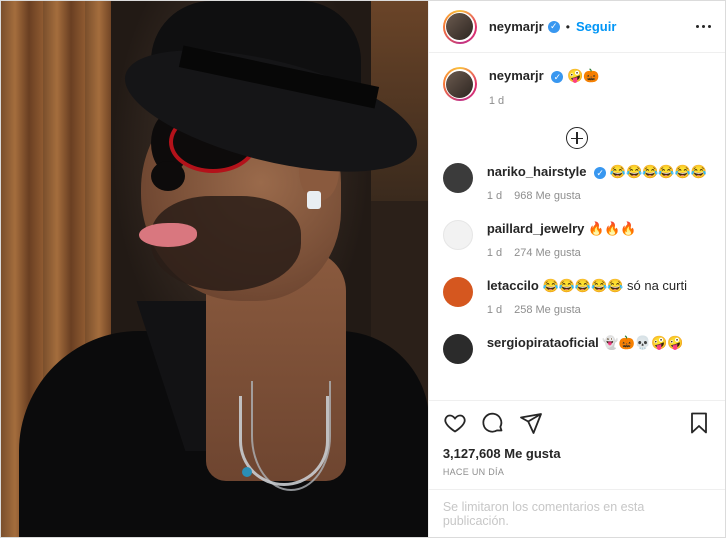 This screenshot has height=538, width=726. Describe the element at coordinates (576, 87) in the screenshot. I see `post-caption: neymarjr ✓ 🤪🎃 1 d` at that location.